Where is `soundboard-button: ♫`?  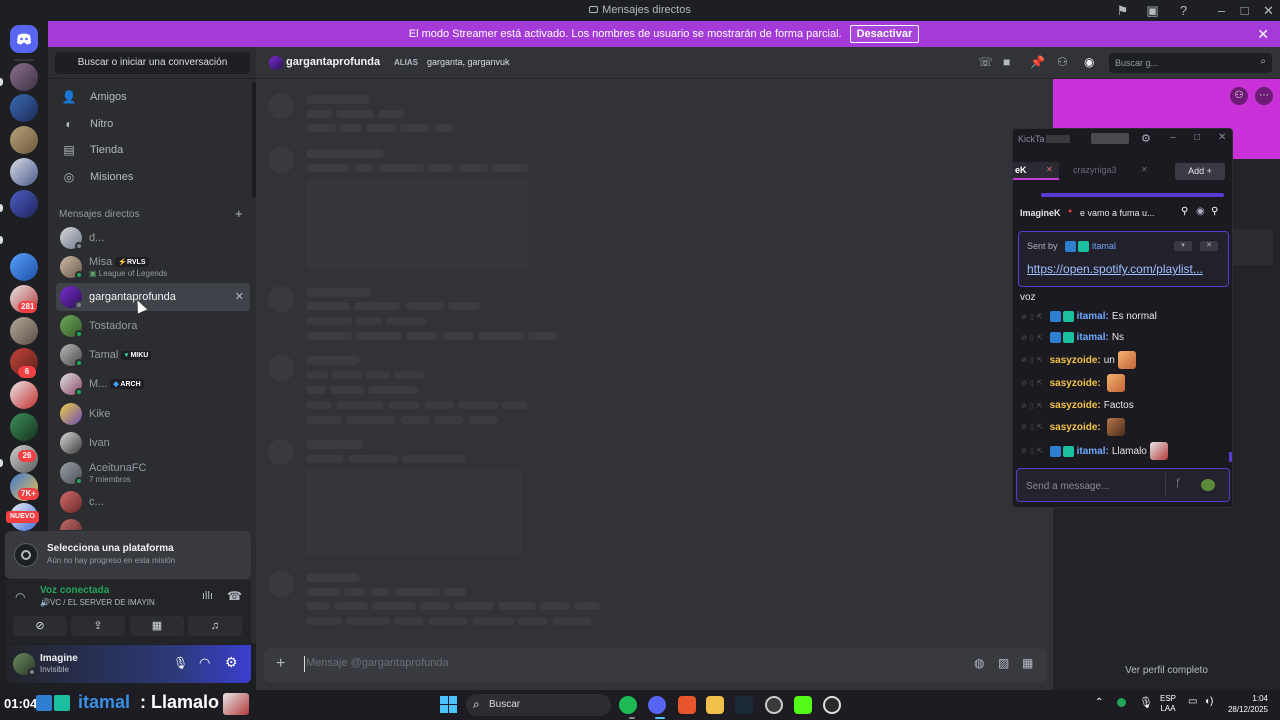 soundboard-button: ♫ is located at coordinates (215, 626).